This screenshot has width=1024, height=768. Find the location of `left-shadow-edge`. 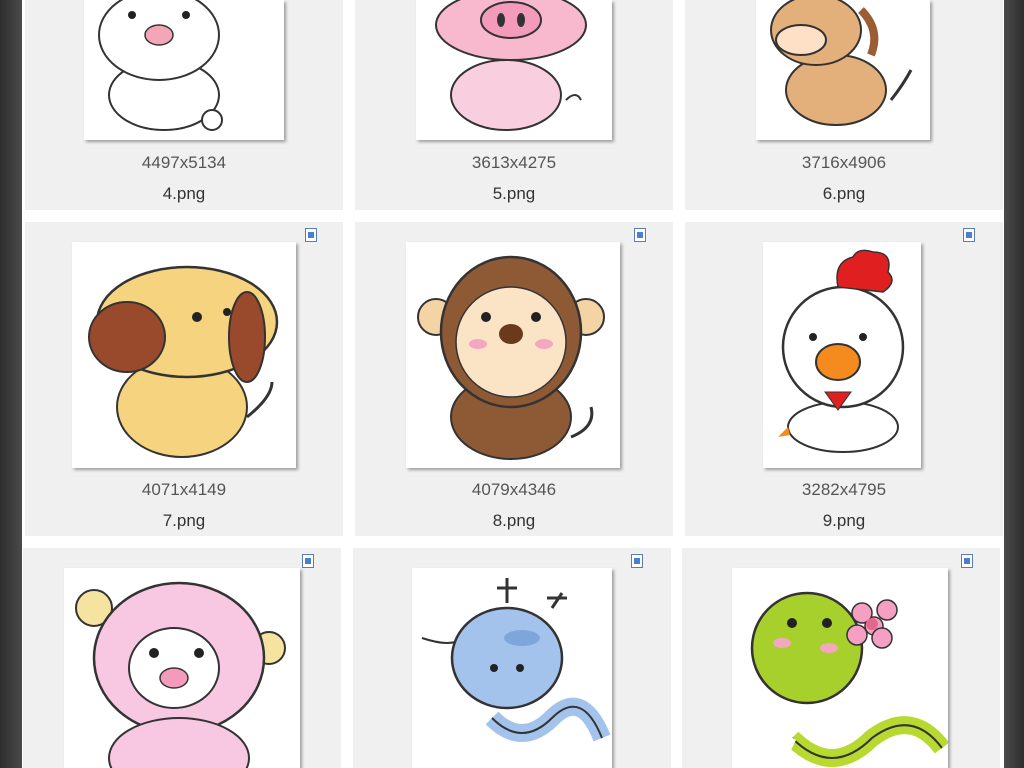

left-shadow-edge is located at coordinates (11, 384).